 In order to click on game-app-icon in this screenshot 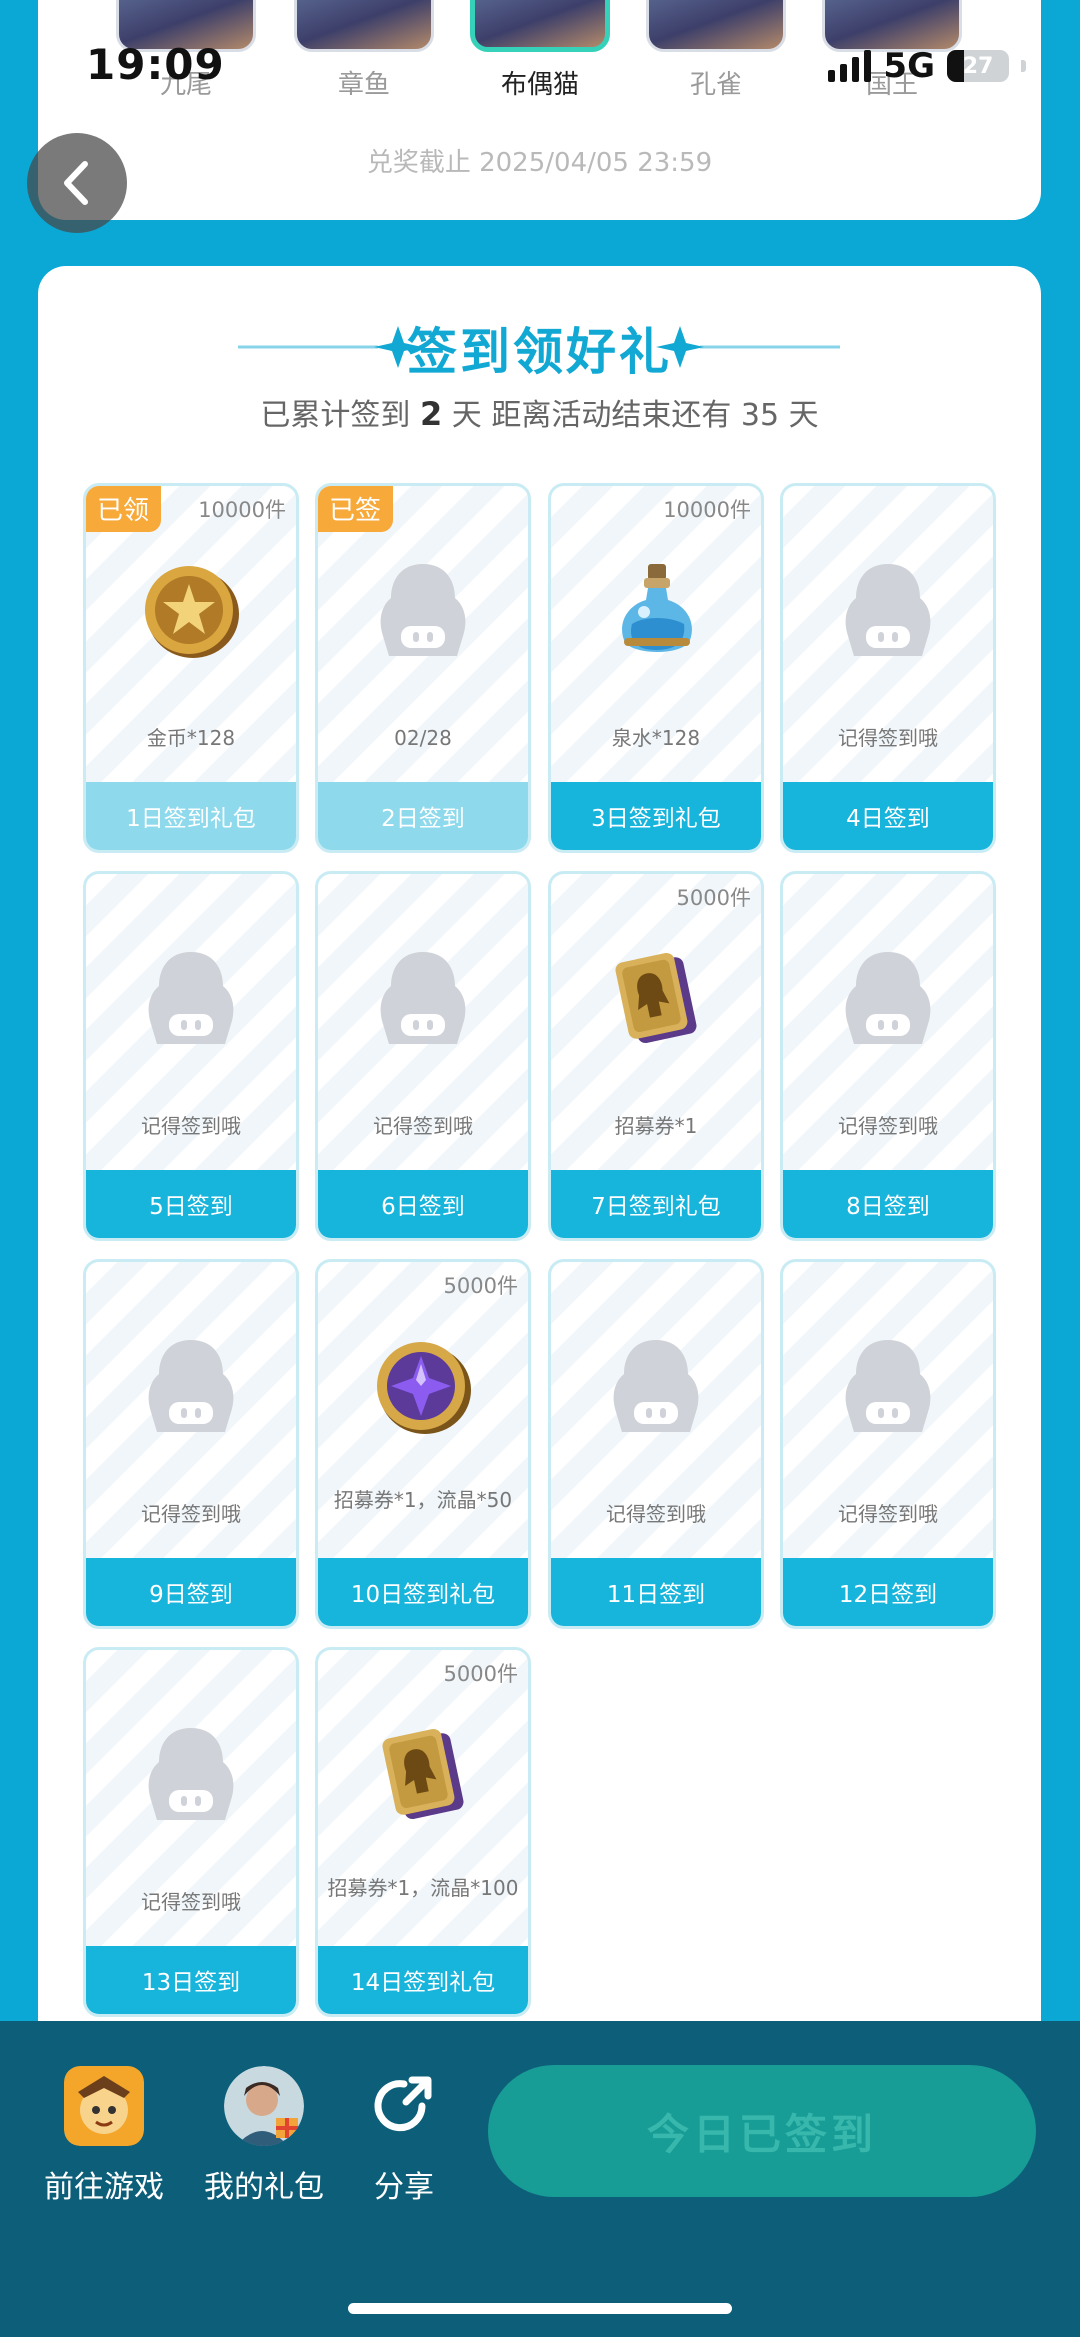, I will do `click(104, 2106)`.